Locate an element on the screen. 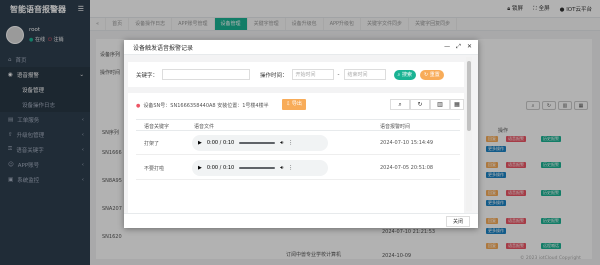 This screenshot has height=265, width=600. col-keyword: 语音关键字 is located at coordinates (157, 127).